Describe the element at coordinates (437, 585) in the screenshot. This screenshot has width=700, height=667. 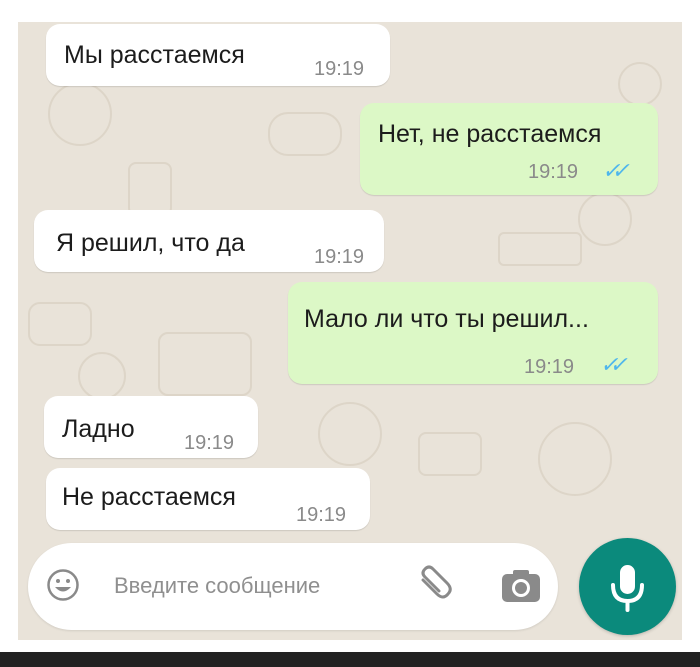
I see `paperclip-icon` at that location.